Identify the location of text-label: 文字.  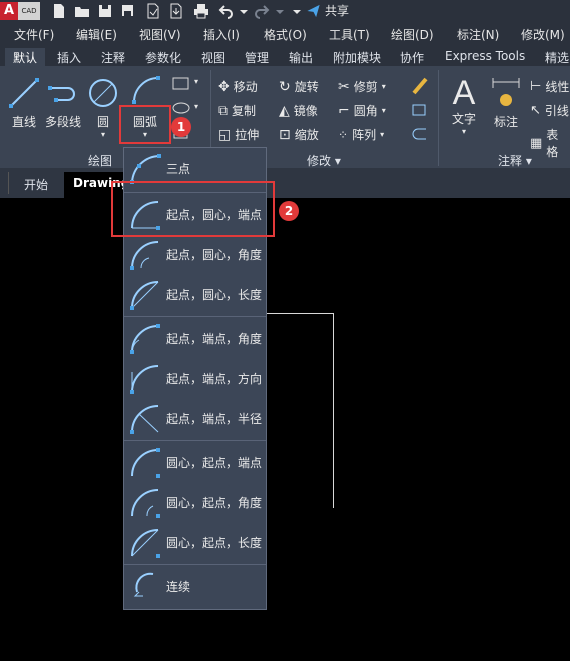
(463, 119).